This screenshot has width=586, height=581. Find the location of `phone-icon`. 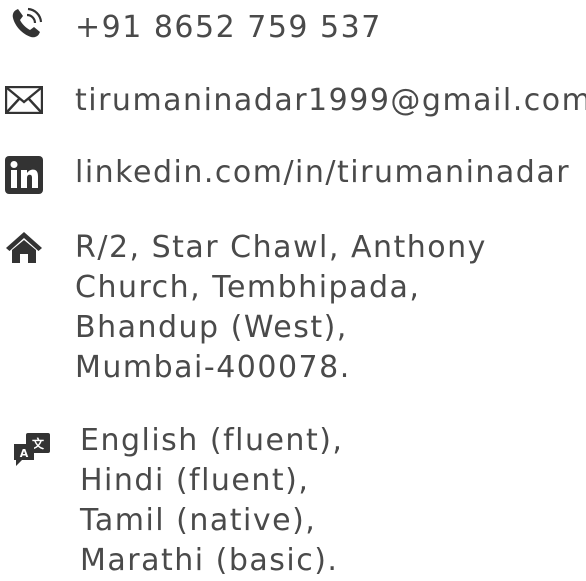

phone-icon is located at coordinates (27, 22).